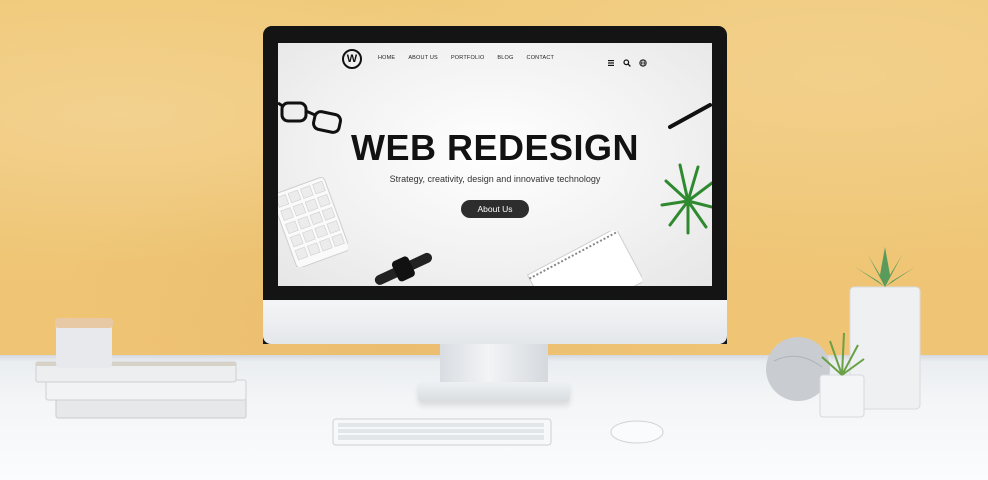 This screenshot has height=480, width=988. I want to click on nav-icons, so click(627, 60).